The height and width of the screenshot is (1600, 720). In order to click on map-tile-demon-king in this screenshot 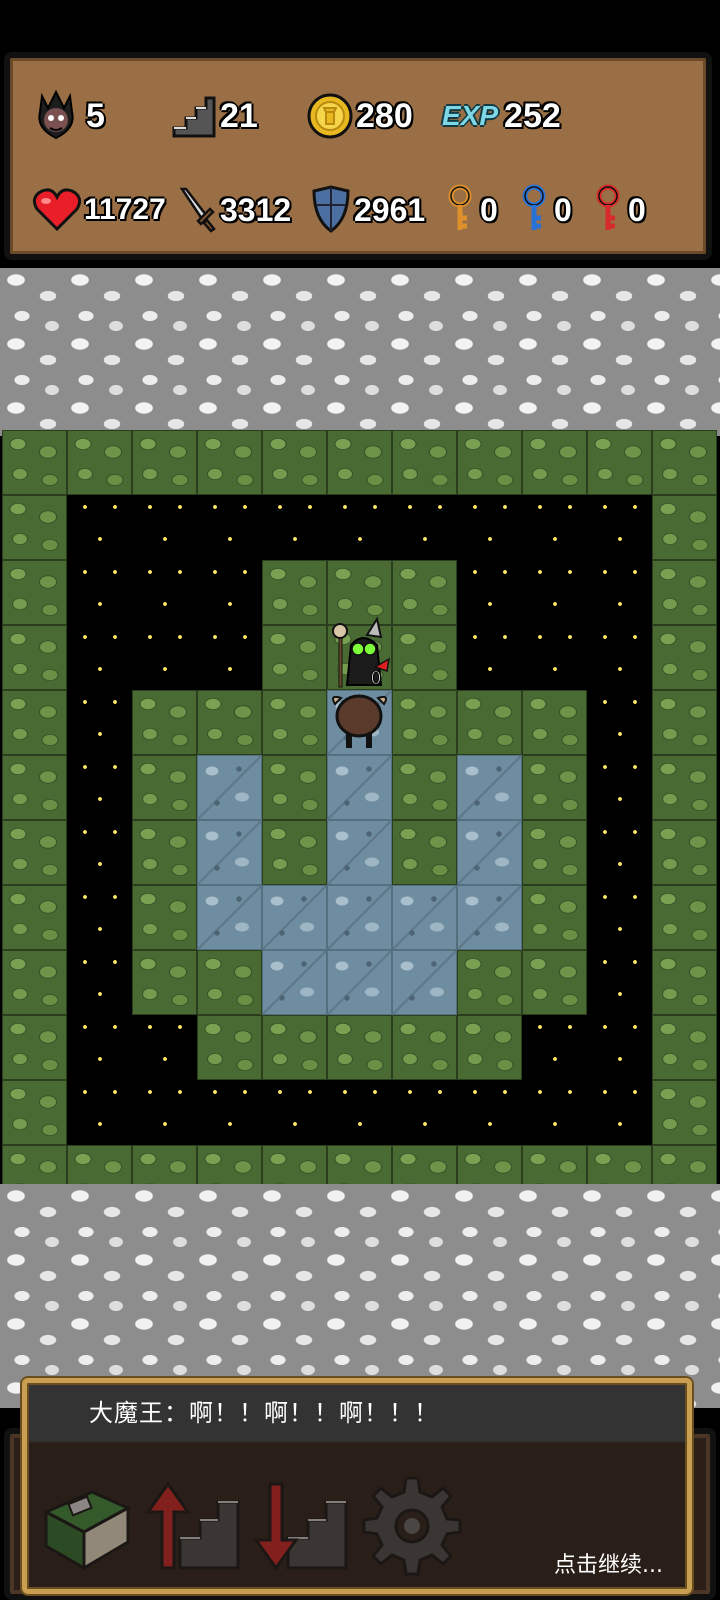, I will do `click(359, 657)`.